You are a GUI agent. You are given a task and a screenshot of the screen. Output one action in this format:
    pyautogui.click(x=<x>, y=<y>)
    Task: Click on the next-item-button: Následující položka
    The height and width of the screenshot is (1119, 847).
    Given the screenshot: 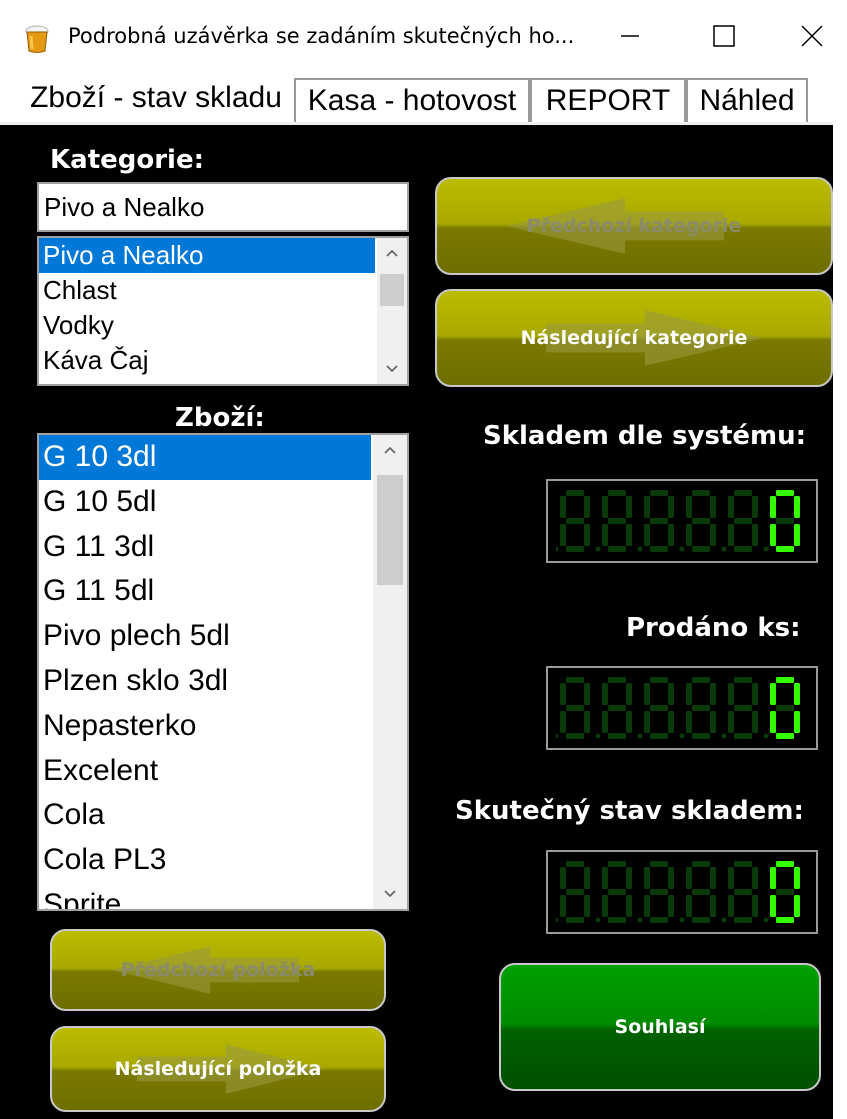 What is the action you would take?
    pyautogui.click(x=218, y=1069)
    